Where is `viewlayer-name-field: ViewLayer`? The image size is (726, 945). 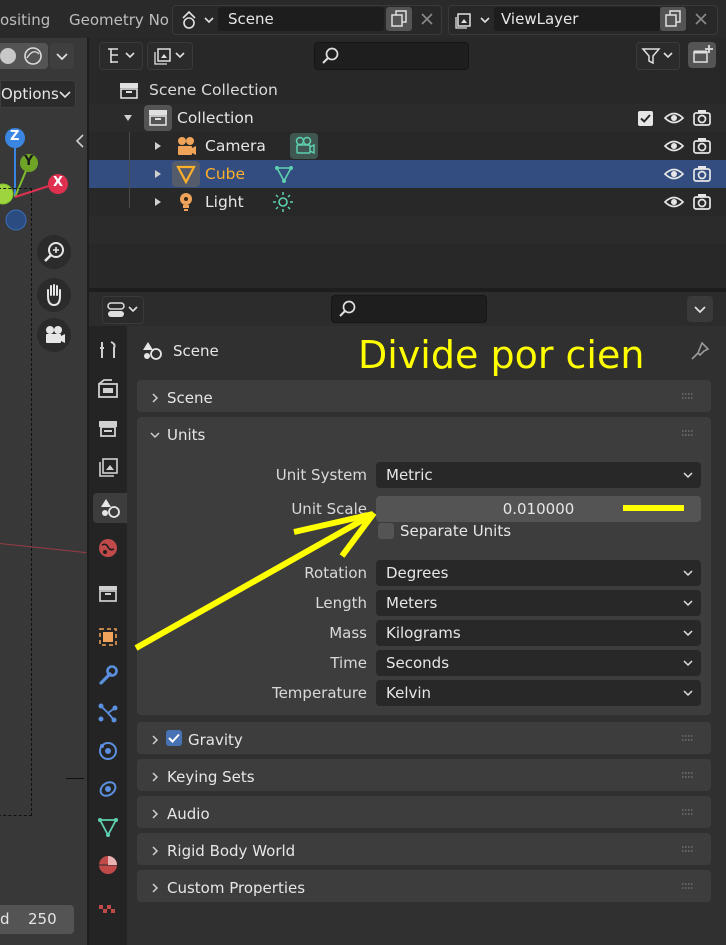 viewlayer-name-field: ViewLayer is located at coordinates (577, 19).